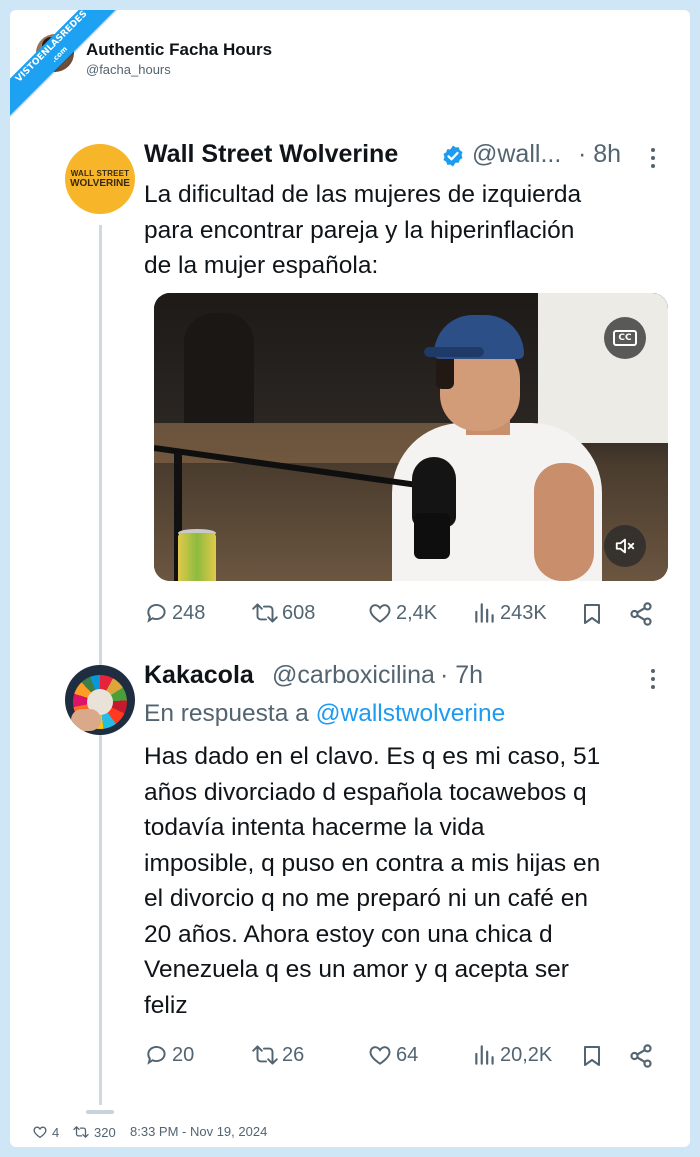  I want to click on tweet2-repost-button: 26, so click(277, 1055).